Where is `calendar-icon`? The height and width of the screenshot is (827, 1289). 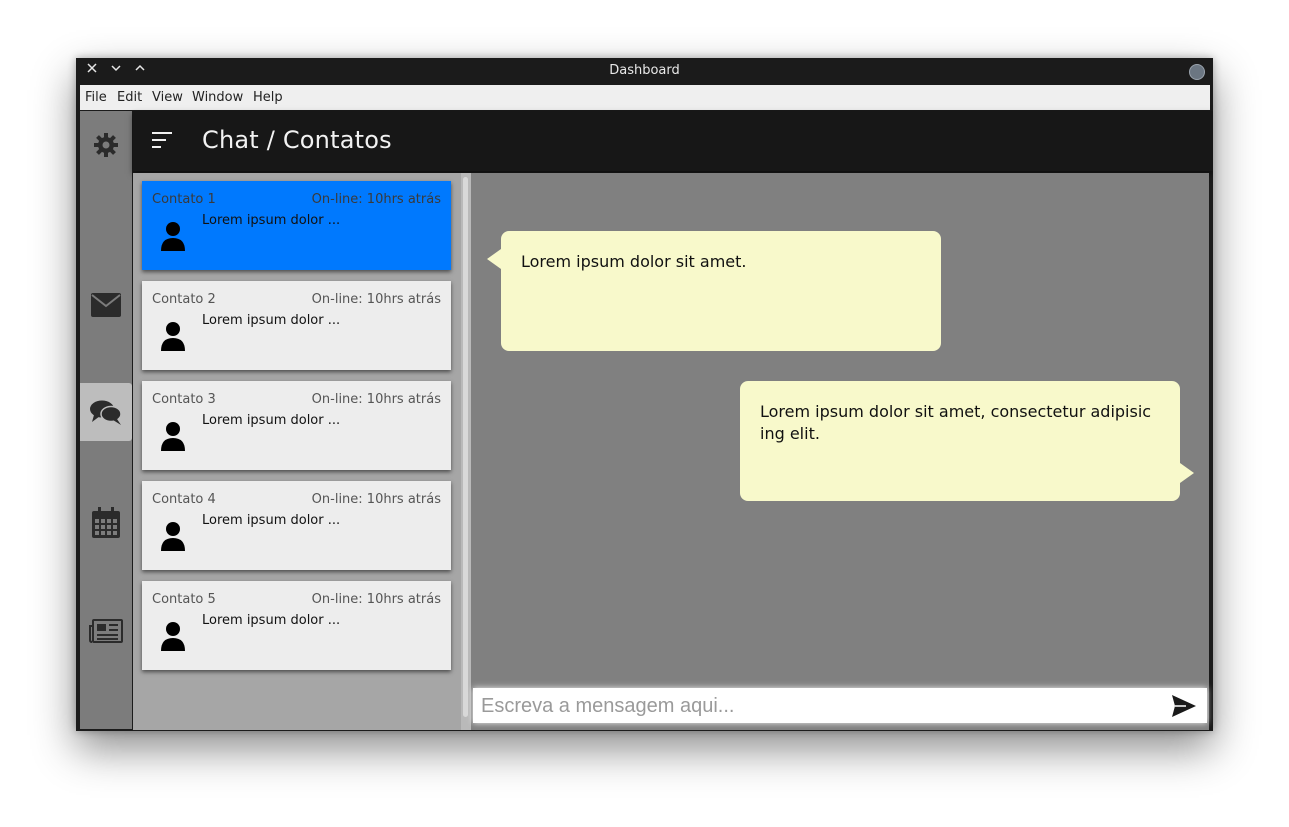
calendar-icon is located at coordinates (106, 522).